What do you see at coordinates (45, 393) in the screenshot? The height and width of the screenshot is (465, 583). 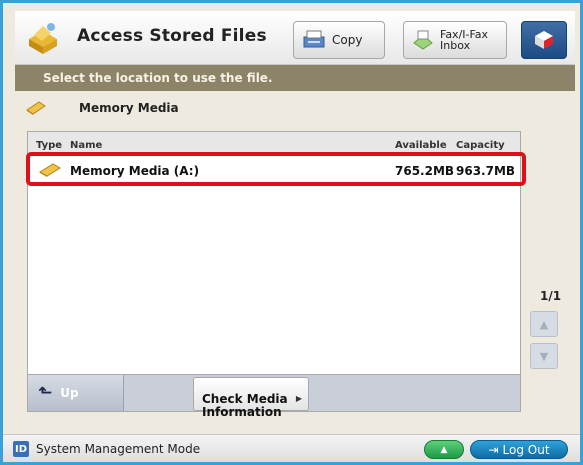 I see `up-arrow-icon: ⬑` at bounding box center [45, 393].